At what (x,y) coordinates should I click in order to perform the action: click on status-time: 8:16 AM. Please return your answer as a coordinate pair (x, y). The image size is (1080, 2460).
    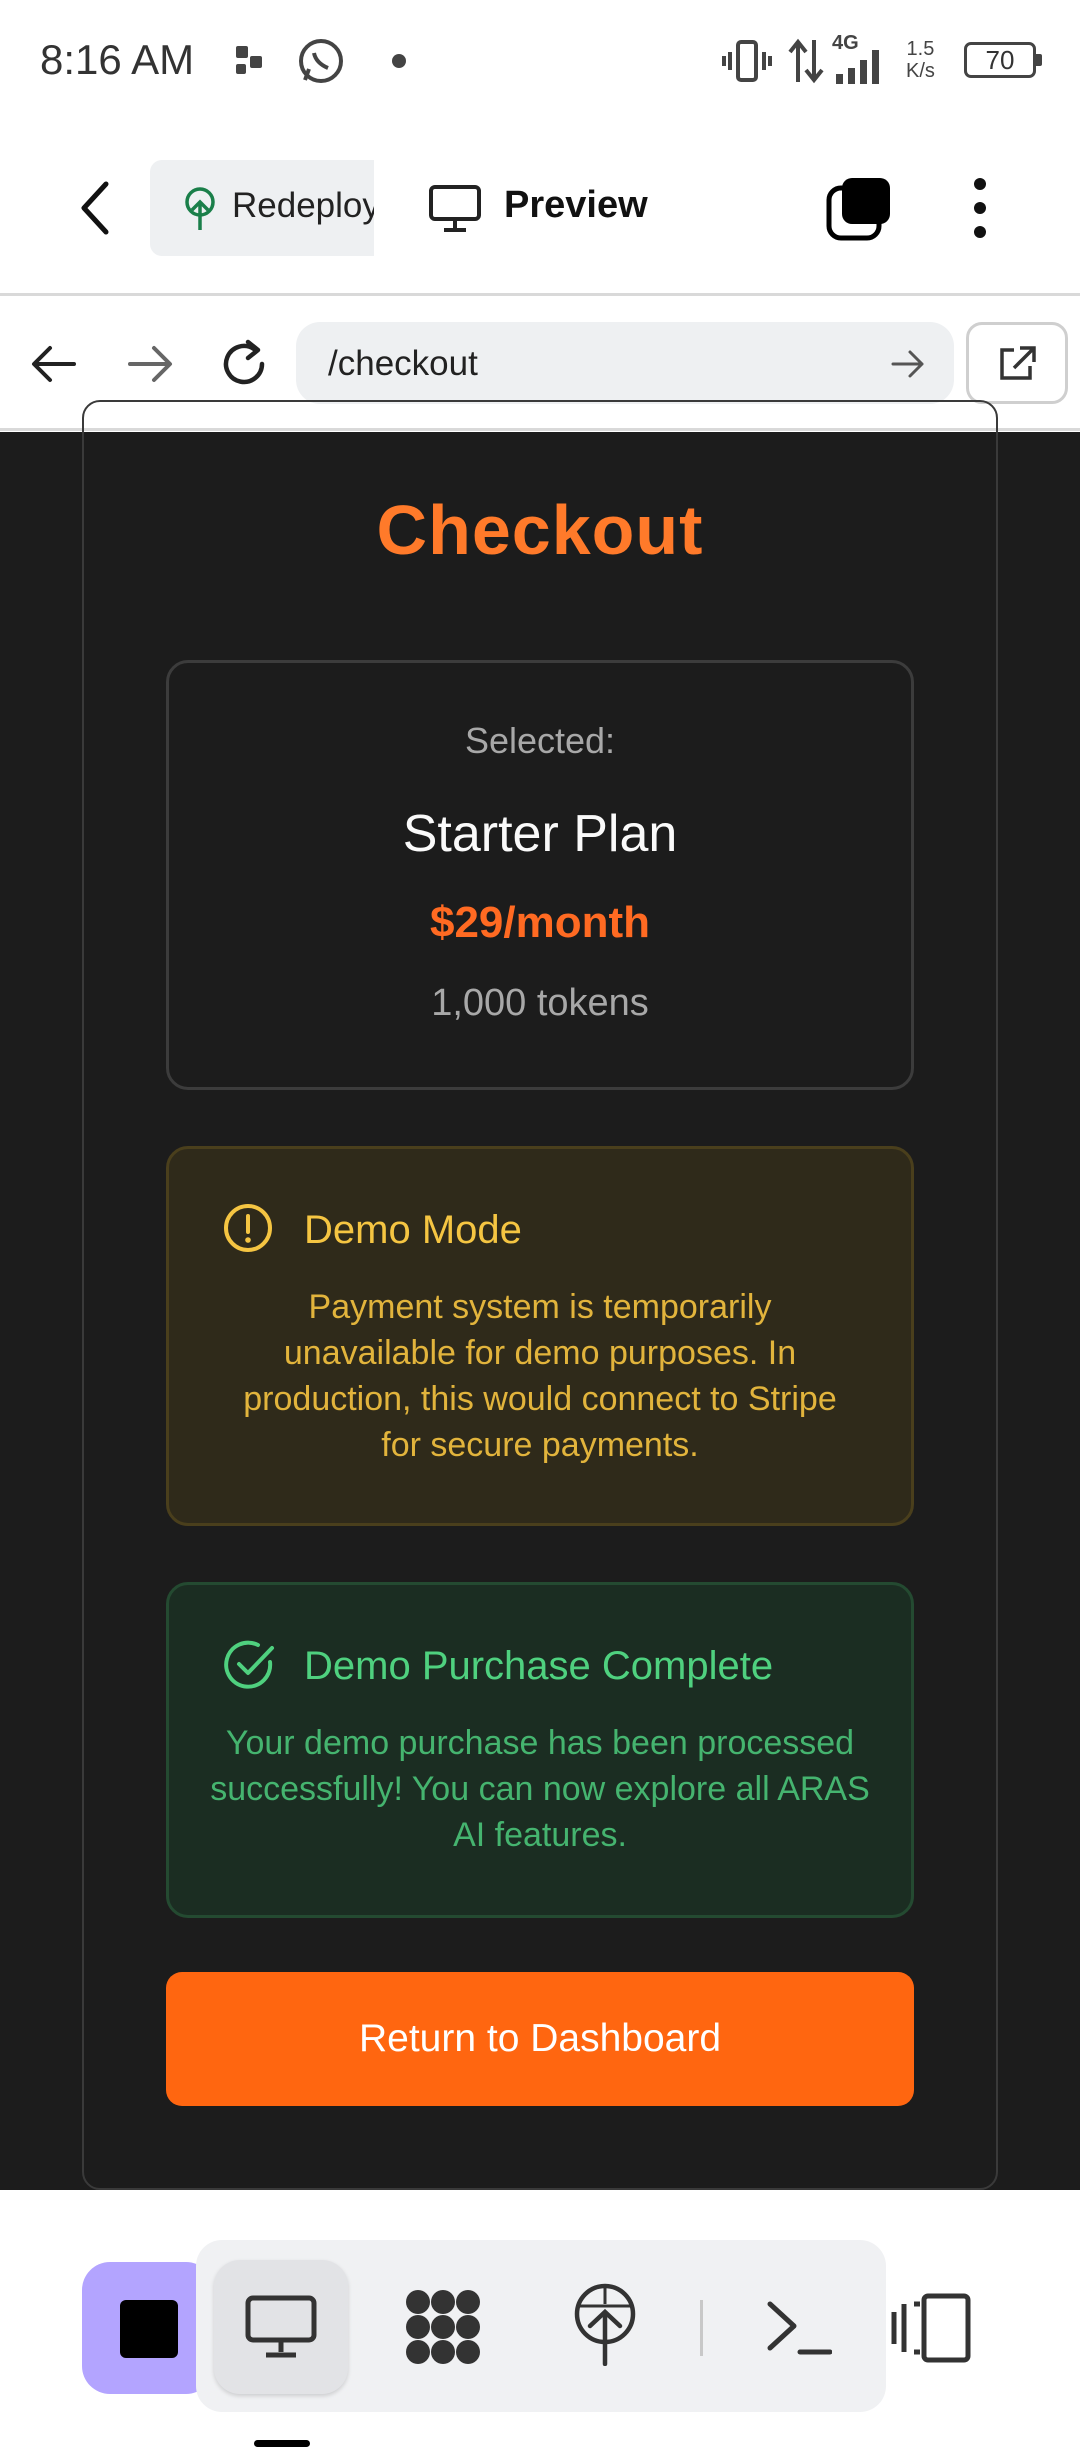
    Looking at the image, I should click on (117, 59).